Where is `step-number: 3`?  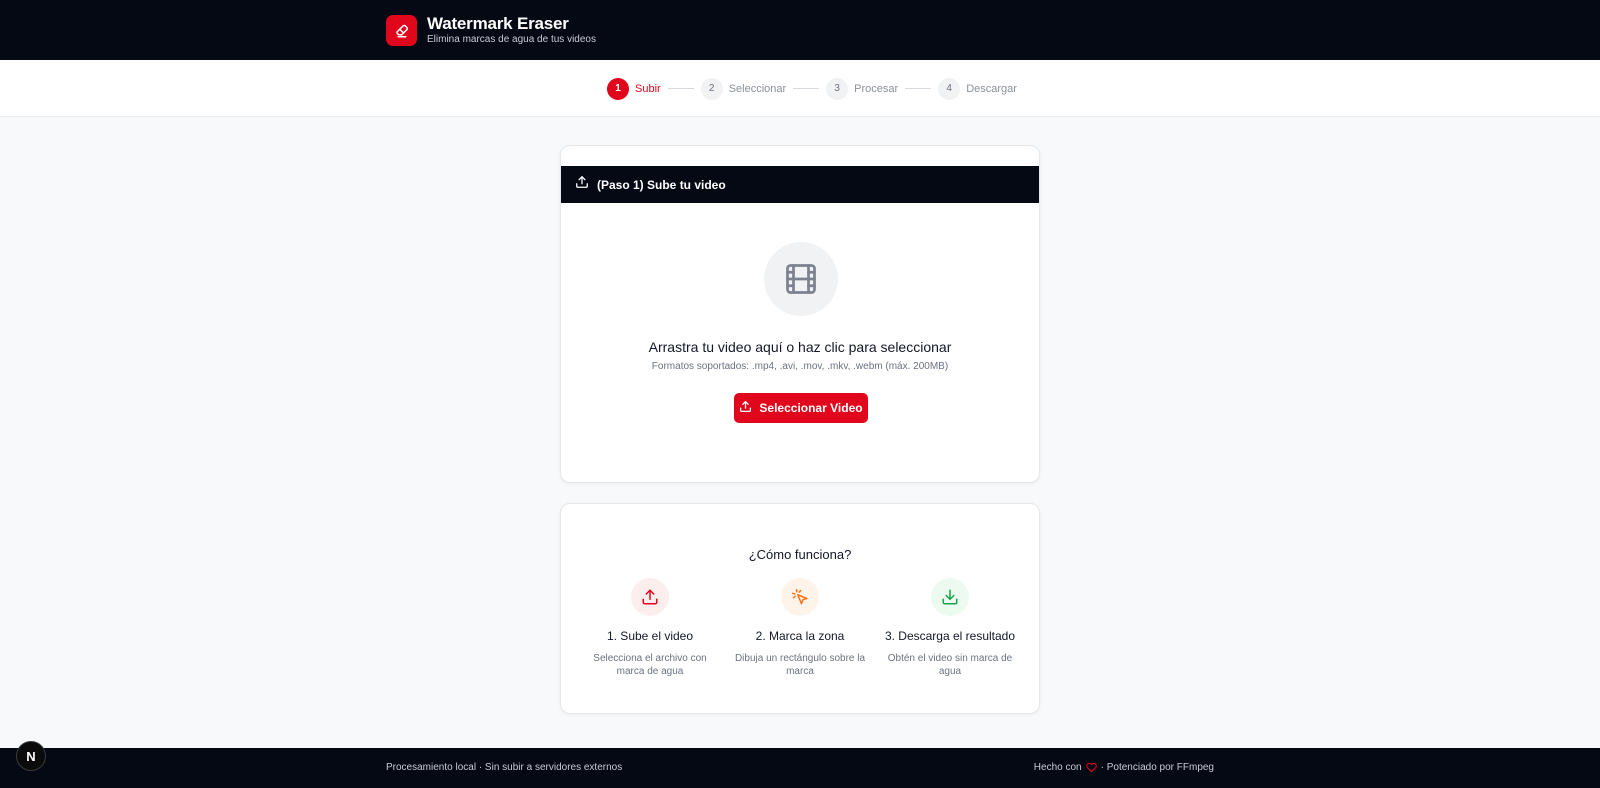 step-number: 3 is located at coordinates (837, 88).